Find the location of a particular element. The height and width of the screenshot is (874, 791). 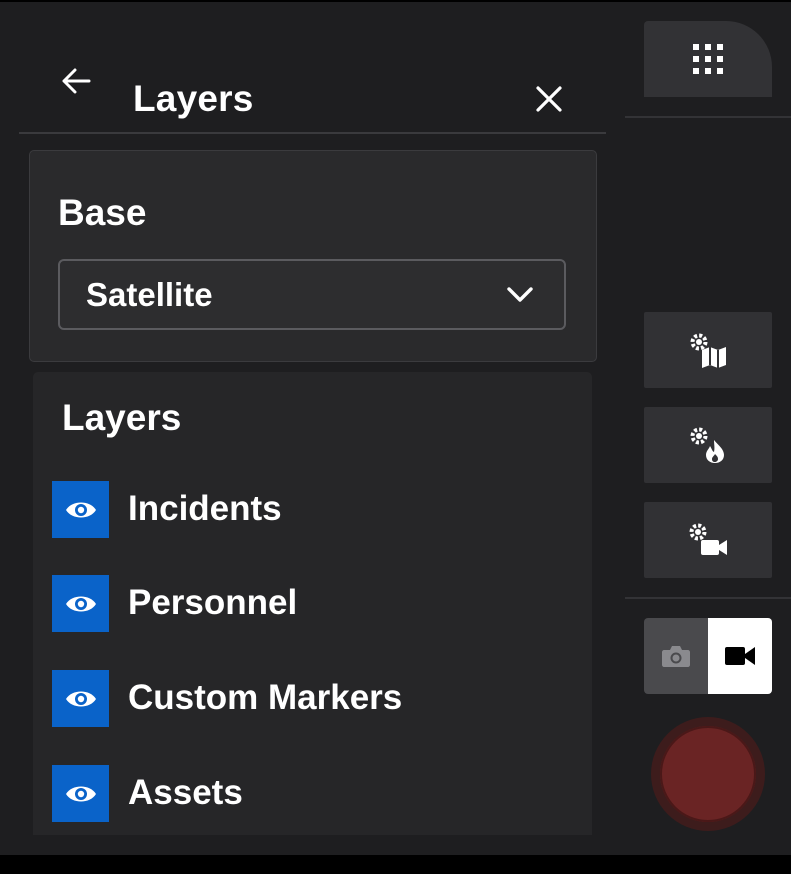

base-map-select: Satellite is located at coordinates (312, 294).